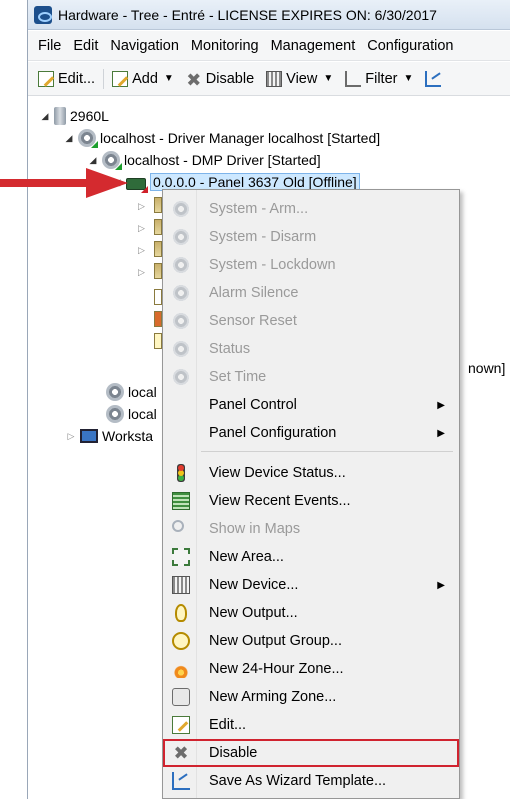 This screenshot has height=799, width=510. I want to click on menu-navigation: Navigation, so click(144, 46).